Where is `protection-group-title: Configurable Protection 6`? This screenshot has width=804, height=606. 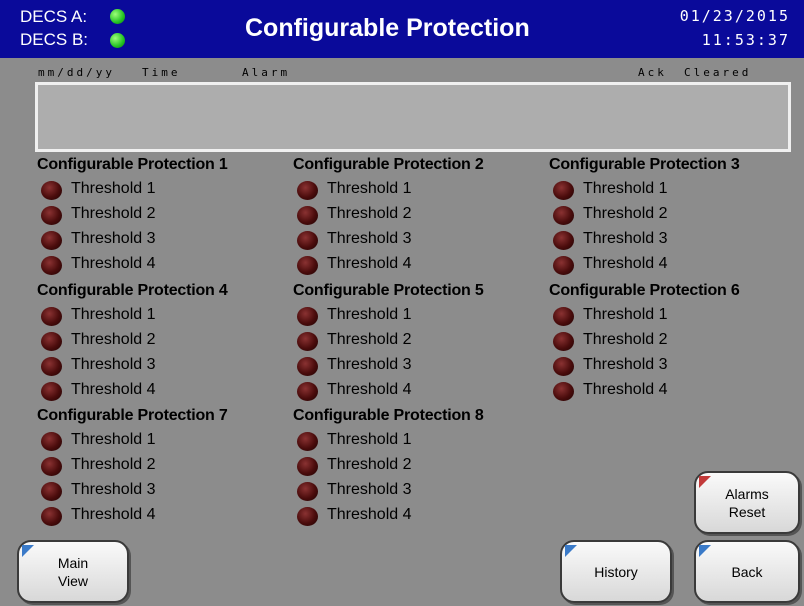 protection-group-title: Configurable Protection 6 is located at coordinates (644, 290).